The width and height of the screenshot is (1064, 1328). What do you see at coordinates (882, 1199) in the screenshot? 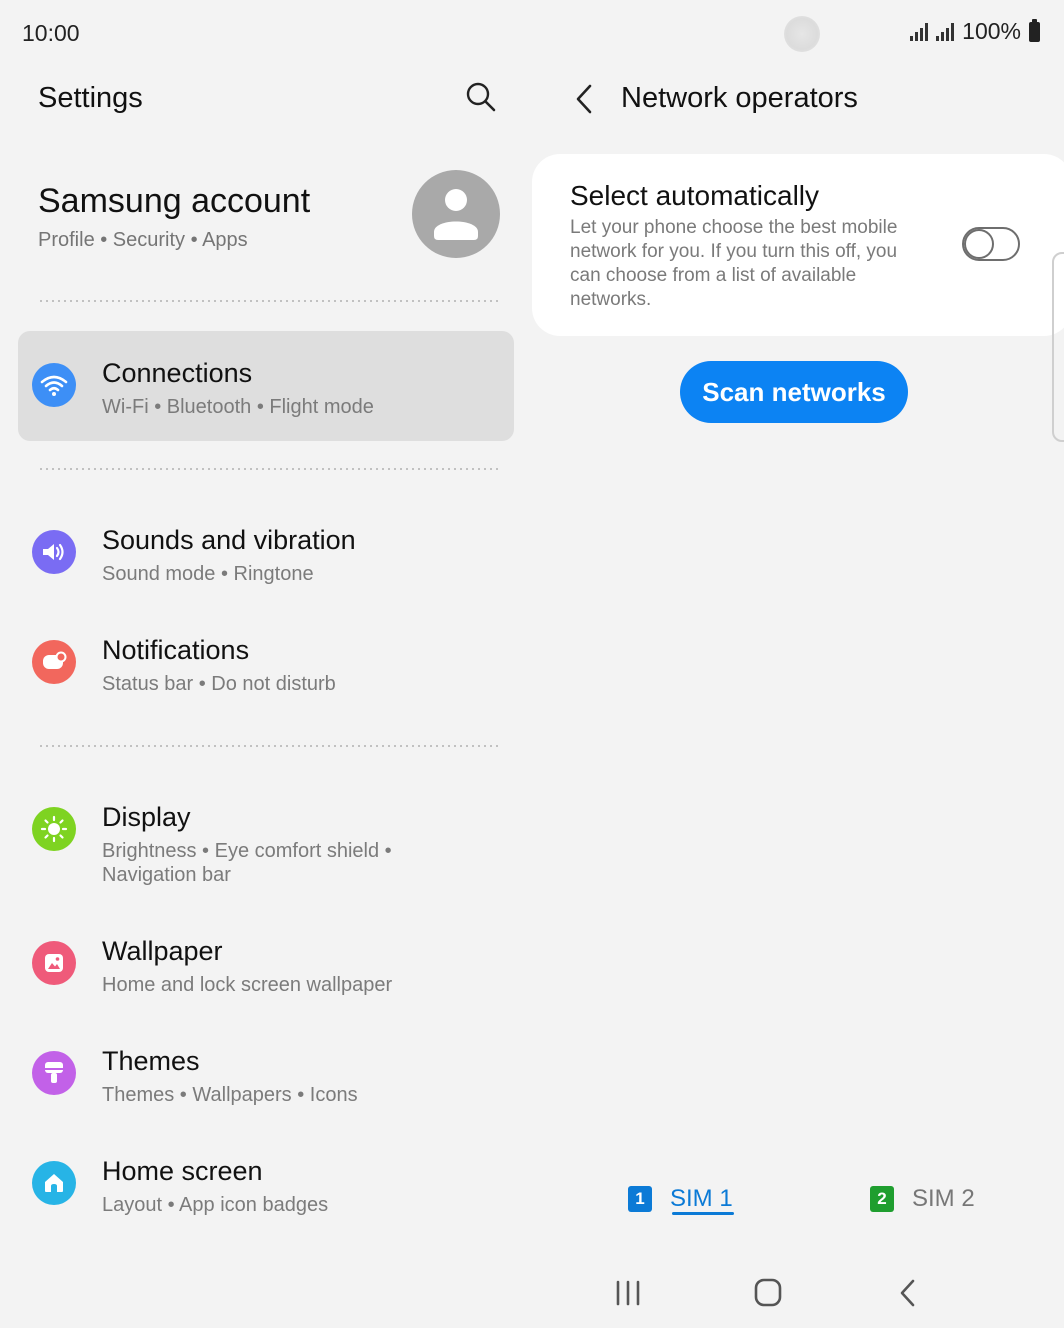
I see `sim-2-badge: 2` at bounding box center [882, 1199].